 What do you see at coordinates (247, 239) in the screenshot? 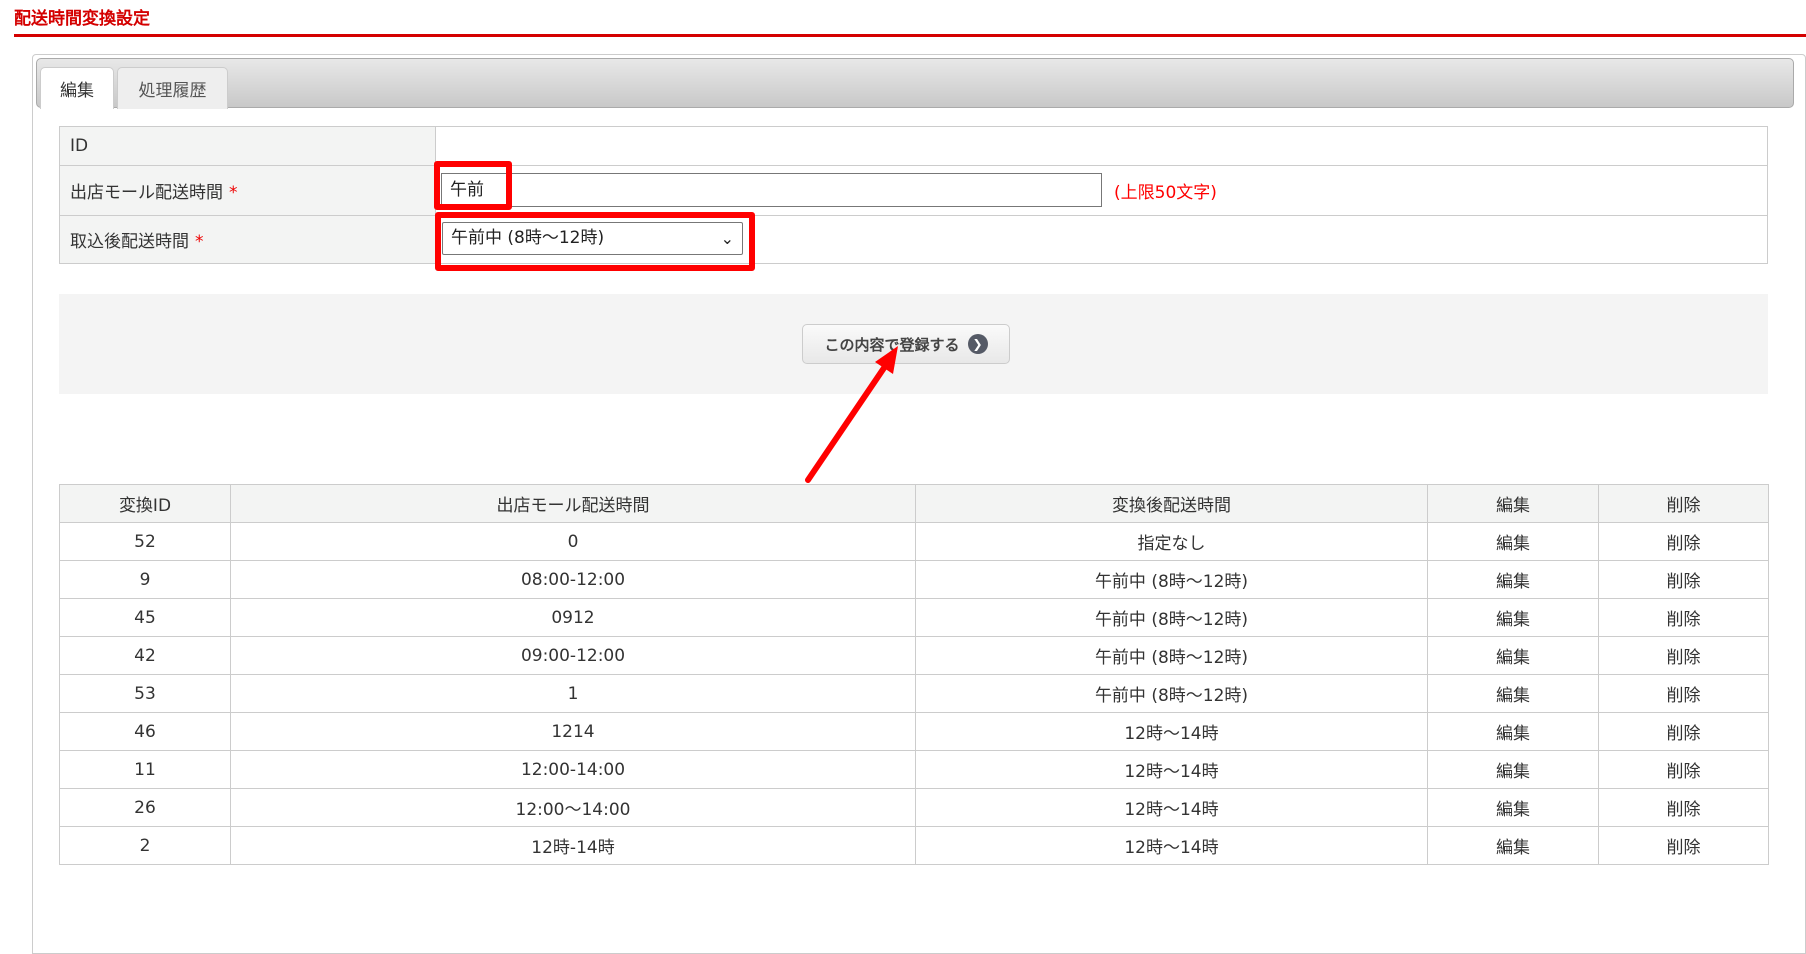
I see `converted-time-label: 取込後配送時間 *` at bounding box center [247, 239].